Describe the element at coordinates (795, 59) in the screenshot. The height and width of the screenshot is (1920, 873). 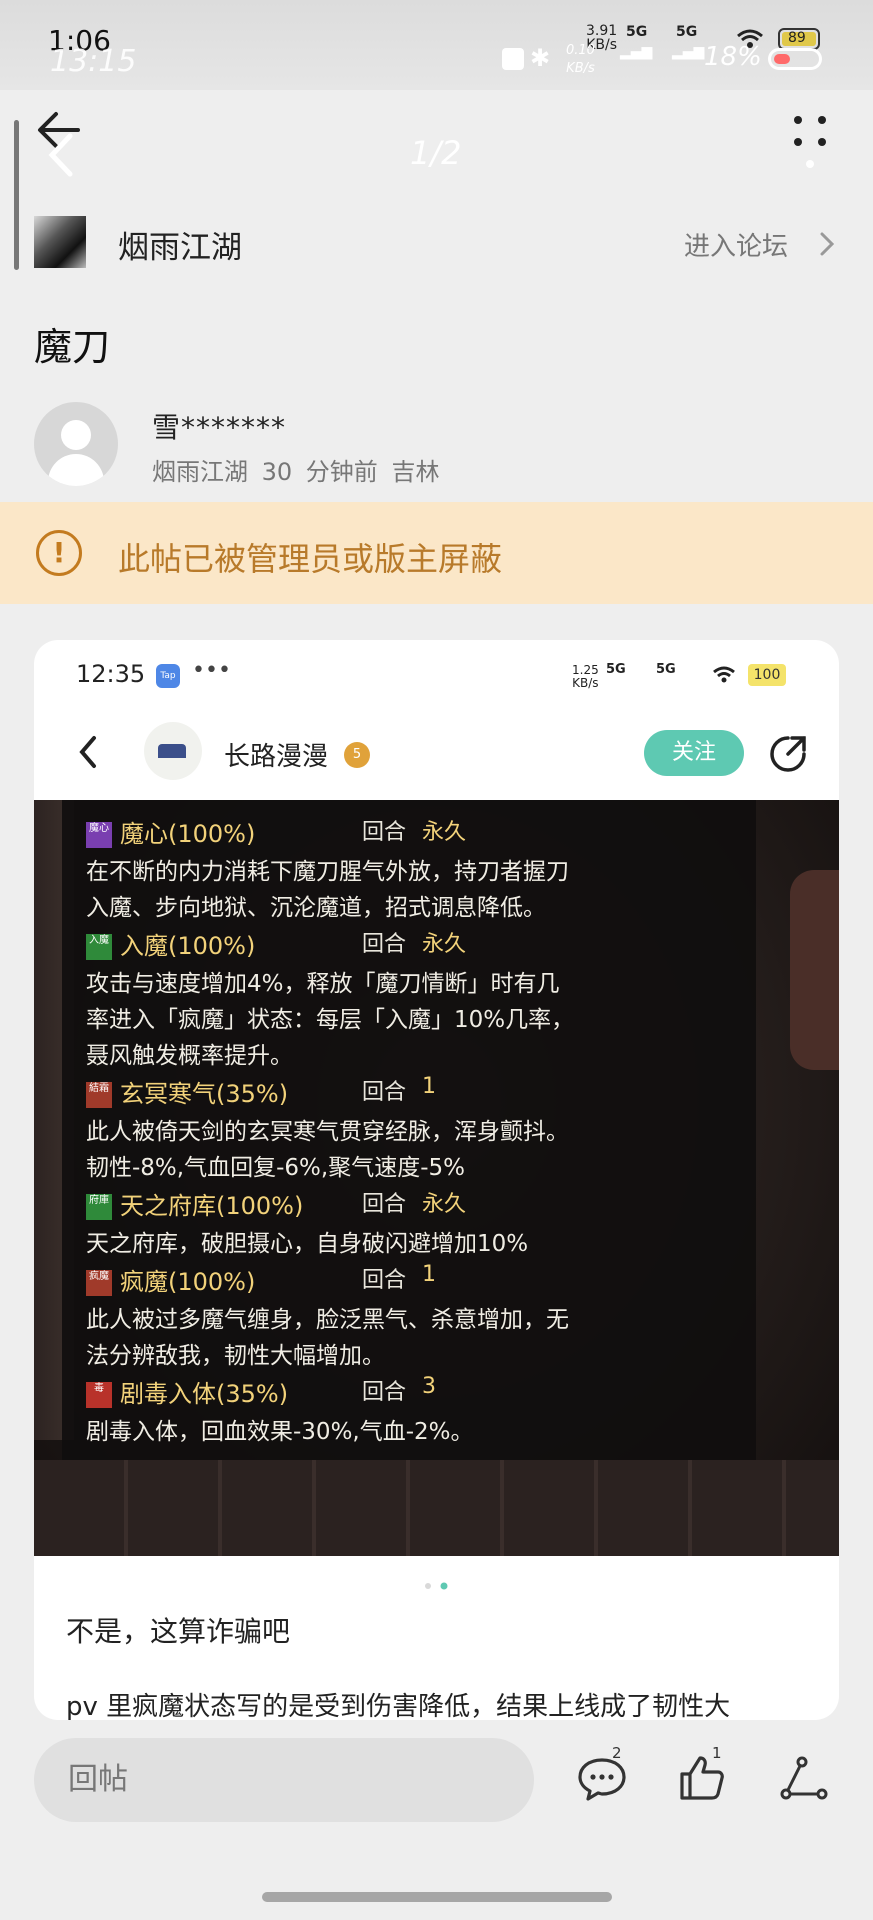
I see `battery-ghost-icon` at that location.